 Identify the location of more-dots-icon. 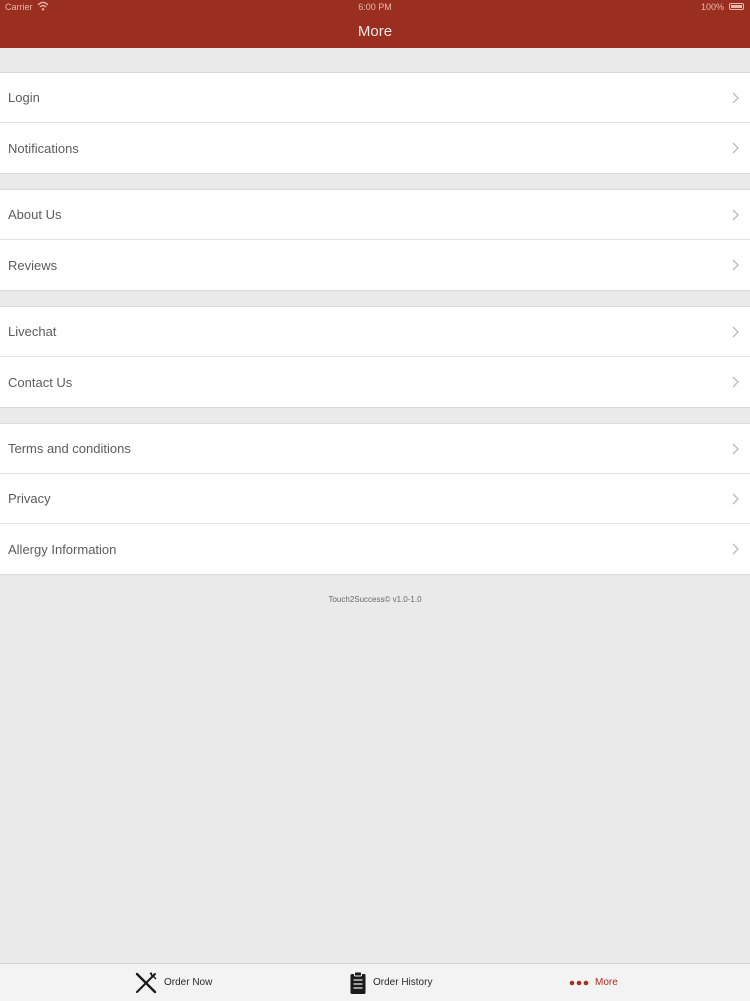
(579, 983).